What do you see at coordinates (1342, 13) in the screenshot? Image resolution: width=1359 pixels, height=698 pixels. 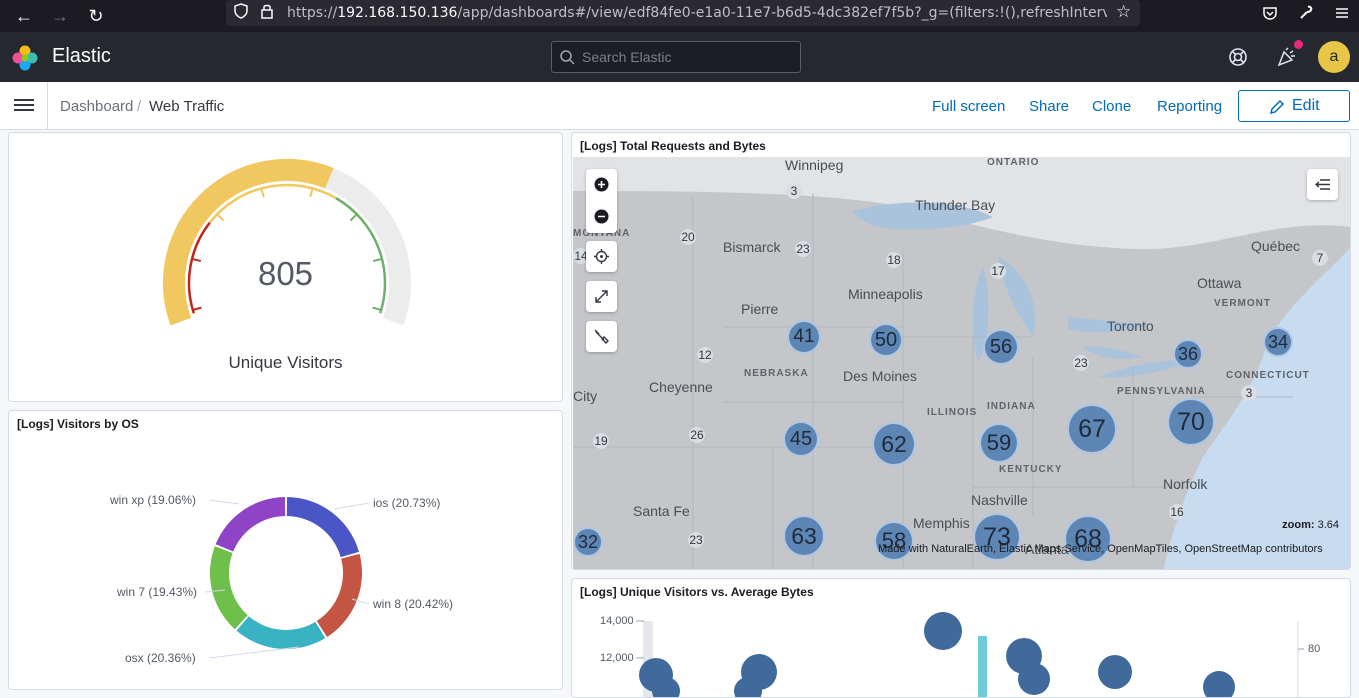 I see `hamburger-menu-icon` at bounding box center [1342, 13].